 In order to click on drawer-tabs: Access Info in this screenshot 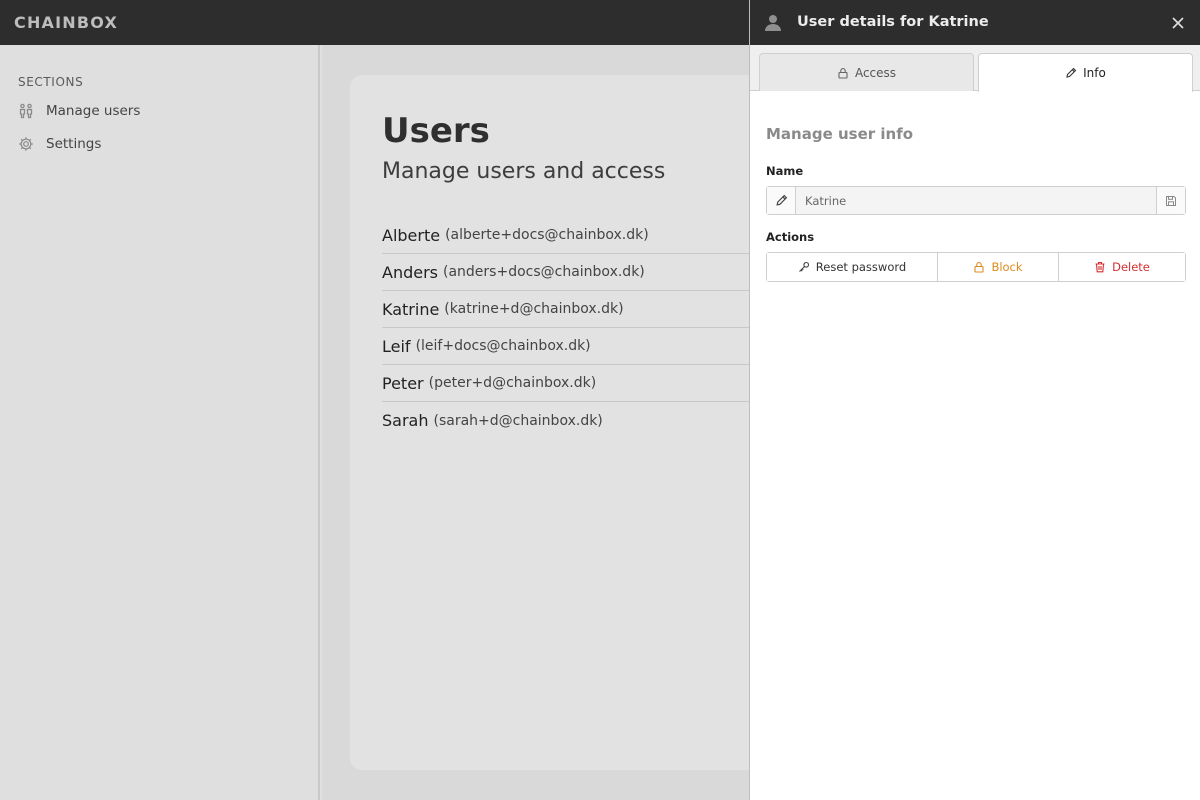, I will do `click(975, 68)`.